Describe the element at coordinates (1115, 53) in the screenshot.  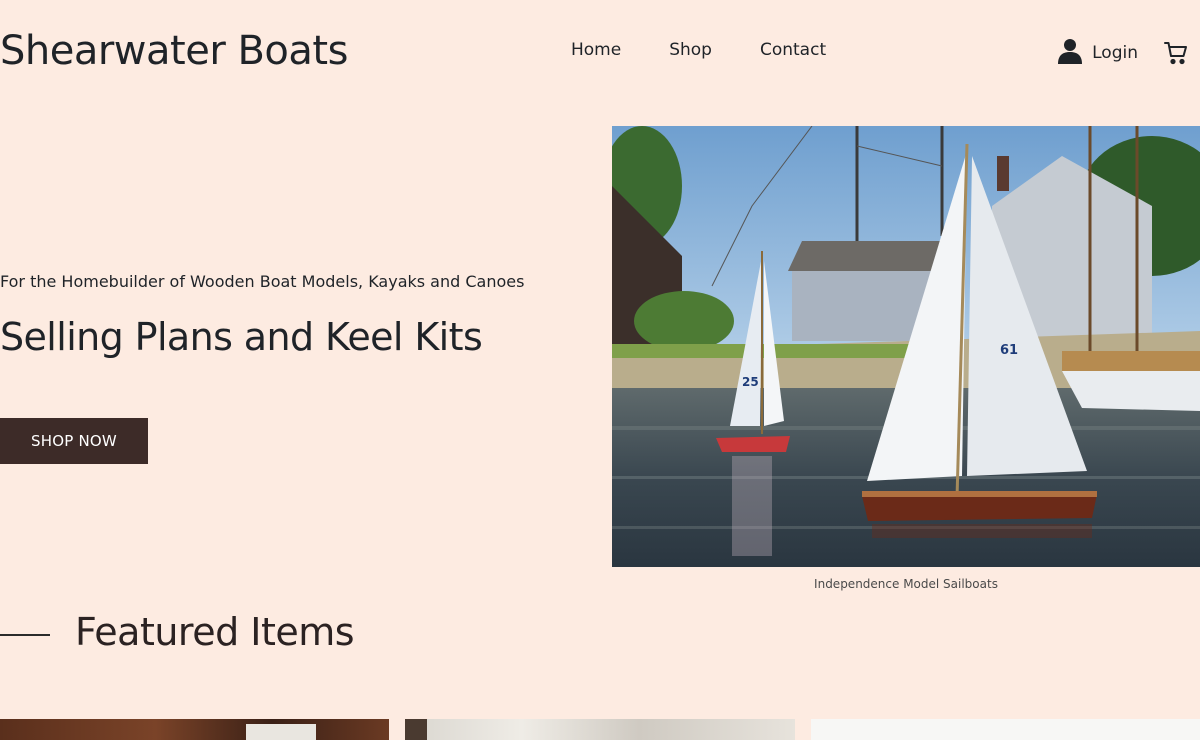
I see `login-label: Login` at that location.